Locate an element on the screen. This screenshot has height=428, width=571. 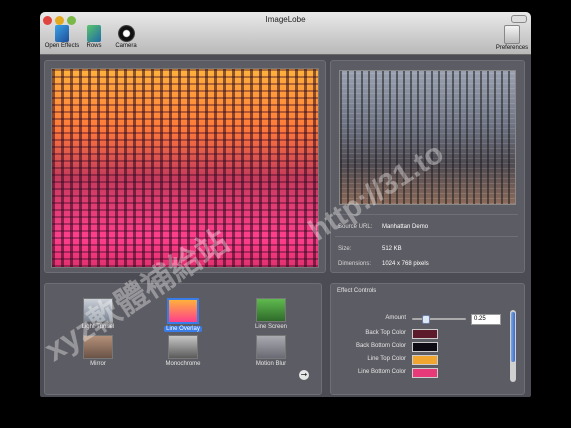
effect-controls-panel is located at coordinates (427, 339).